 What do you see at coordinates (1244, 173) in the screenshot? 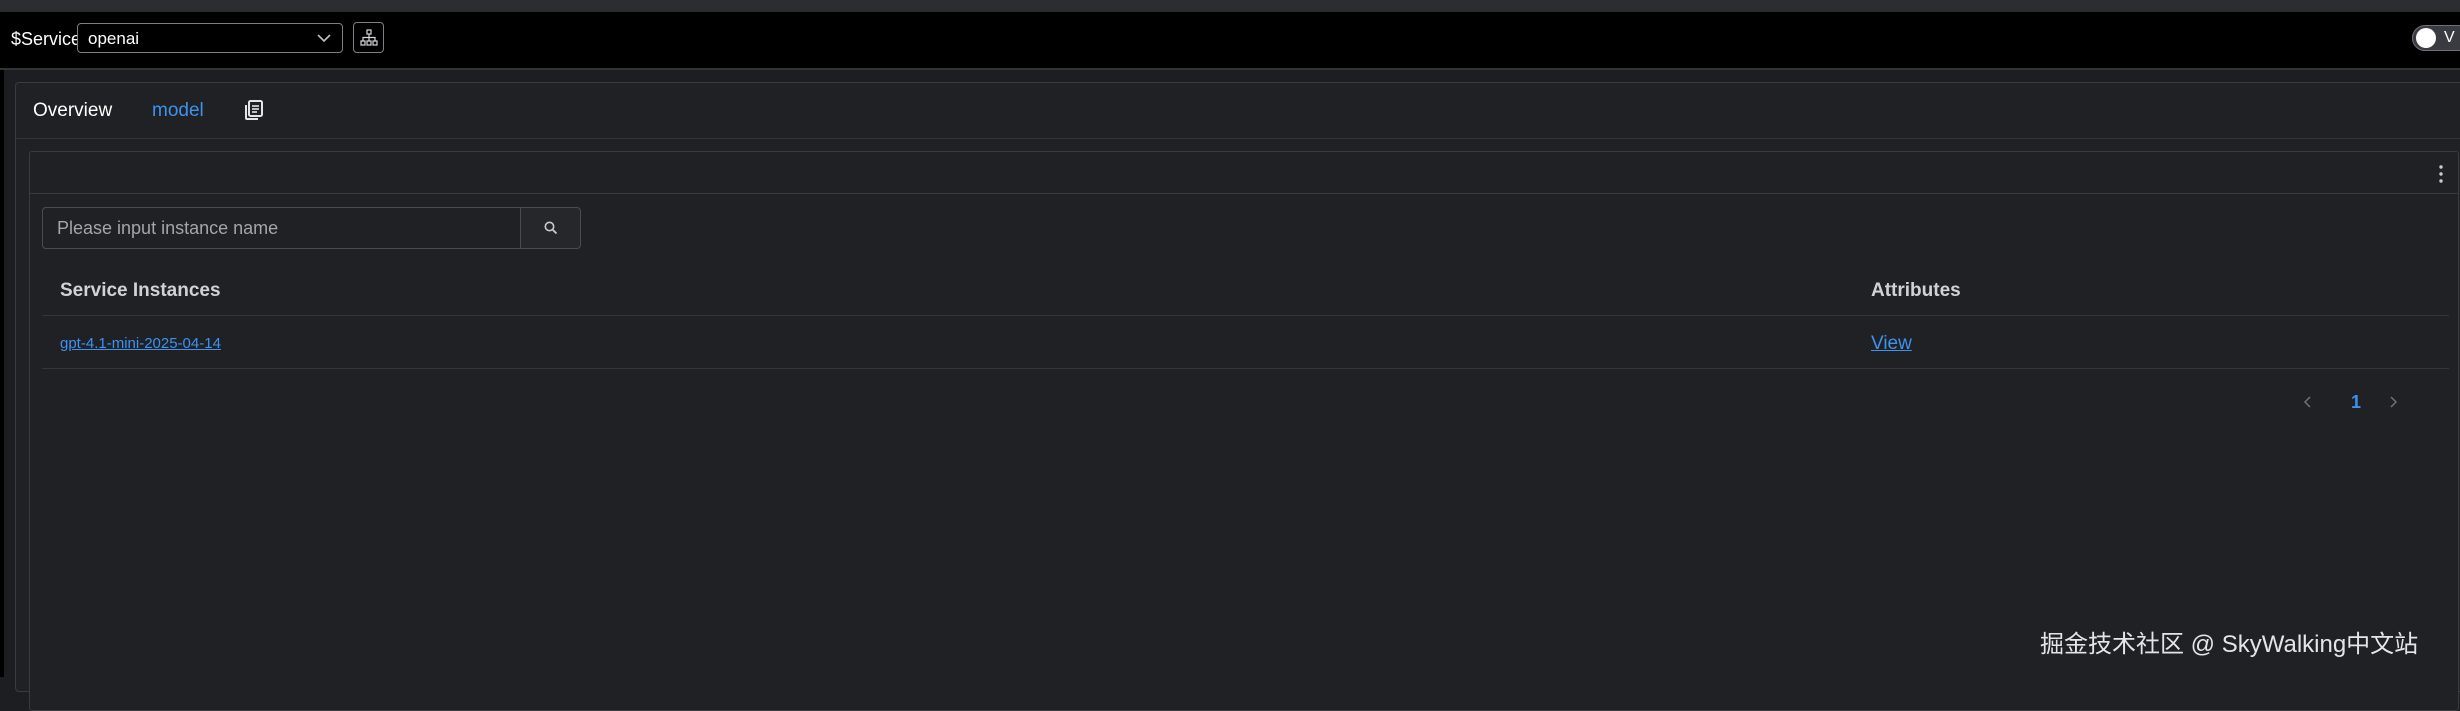
I see `widget-header` at bounding box center [1244, 173].